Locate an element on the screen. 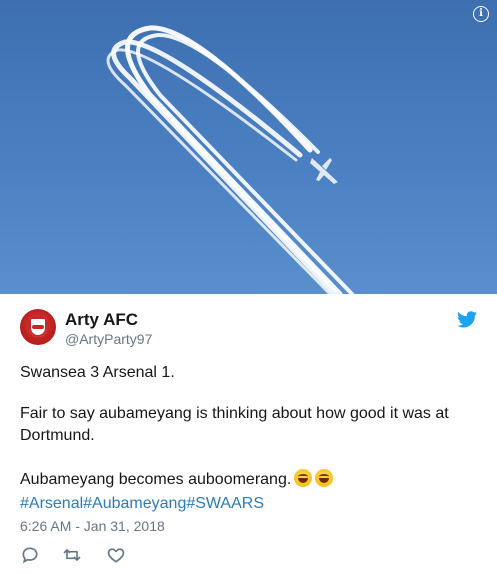 This screenshot has height=573, width=497. airplane-icon is located at coordinates (324, 171).